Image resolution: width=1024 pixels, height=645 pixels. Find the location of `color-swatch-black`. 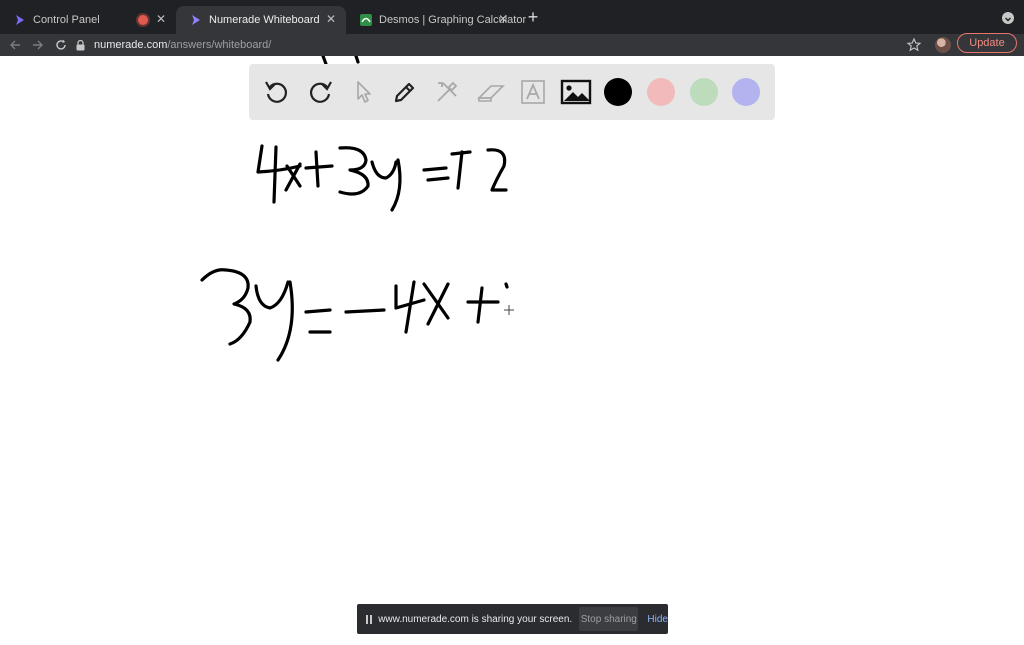

color-swatch-black is located at coordinates (618, 92).